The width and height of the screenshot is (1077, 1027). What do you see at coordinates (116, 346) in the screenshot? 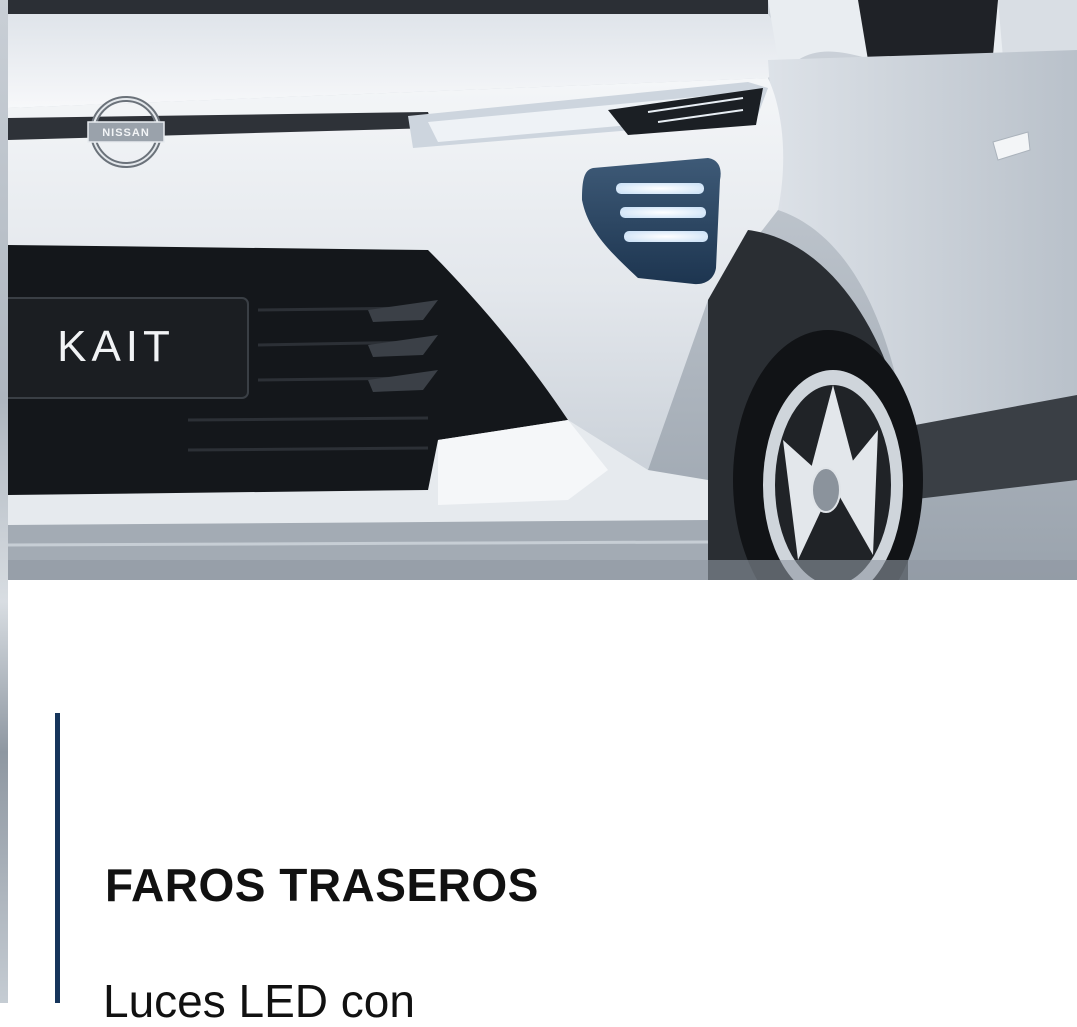
I see `plate-text: KAIT` at bounding box center [116, 346].